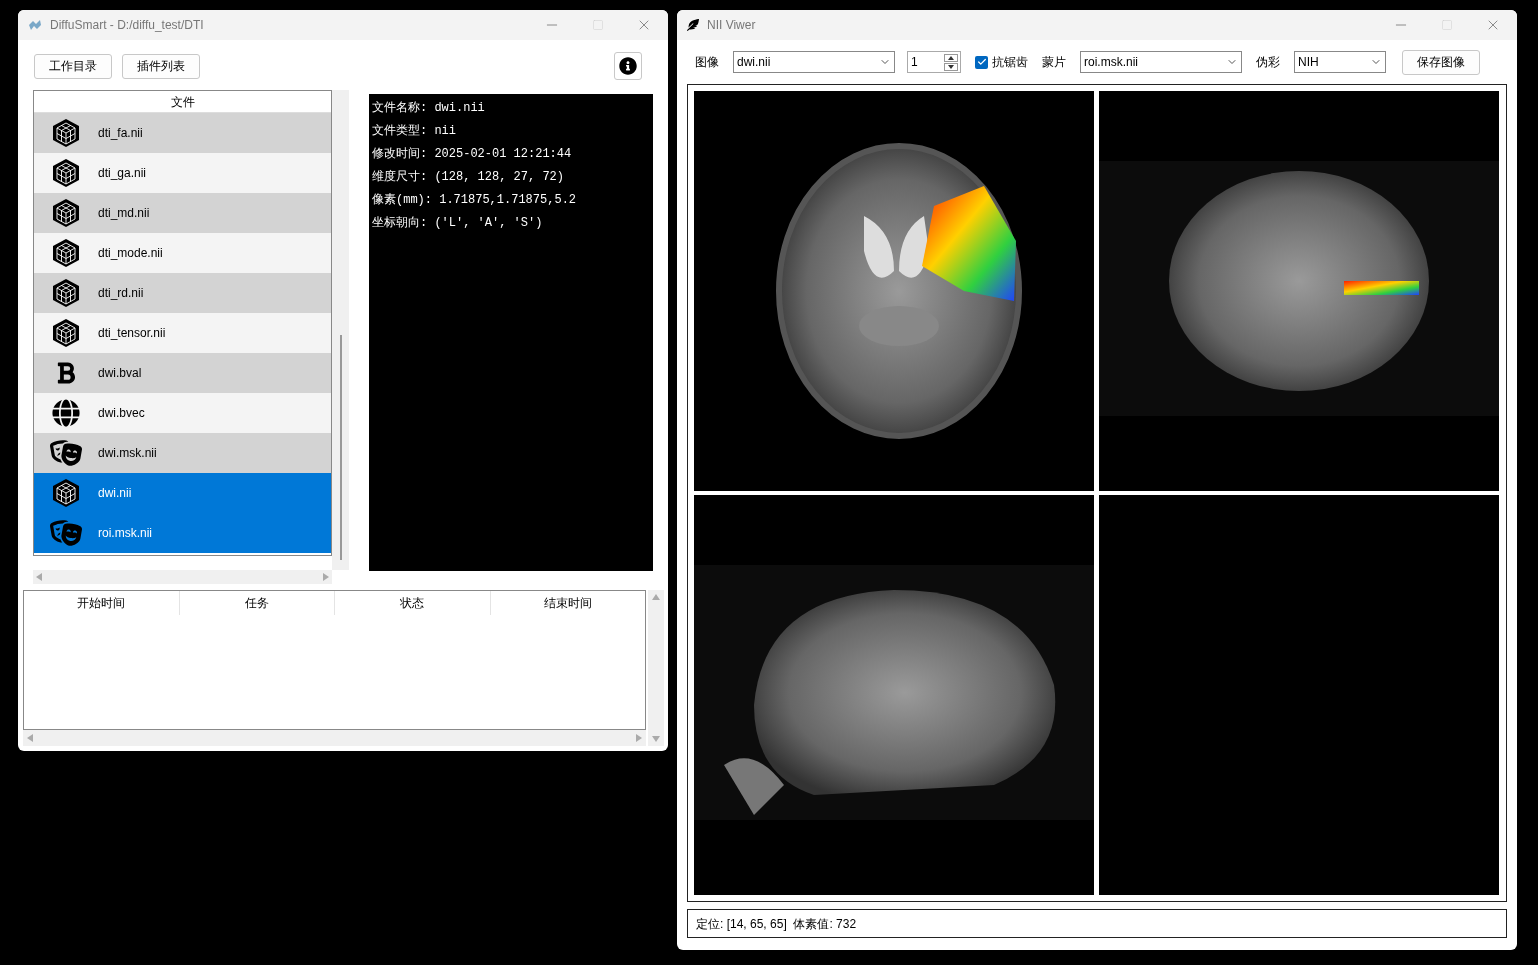 This screenshot has width=1538, height=965. What do you see at coordinates (656, 597) in the screenshot?
I see `scroll-up-icon` at bounding box center [656, 597].